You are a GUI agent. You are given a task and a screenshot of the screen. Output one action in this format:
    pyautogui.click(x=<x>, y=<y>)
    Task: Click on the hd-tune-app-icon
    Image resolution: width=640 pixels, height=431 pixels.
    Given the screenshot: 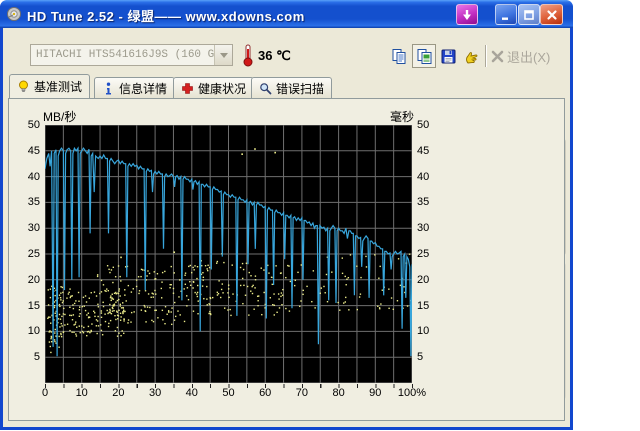 What is the action you would take?
    pyautogui.click(x=14, y=14)
    